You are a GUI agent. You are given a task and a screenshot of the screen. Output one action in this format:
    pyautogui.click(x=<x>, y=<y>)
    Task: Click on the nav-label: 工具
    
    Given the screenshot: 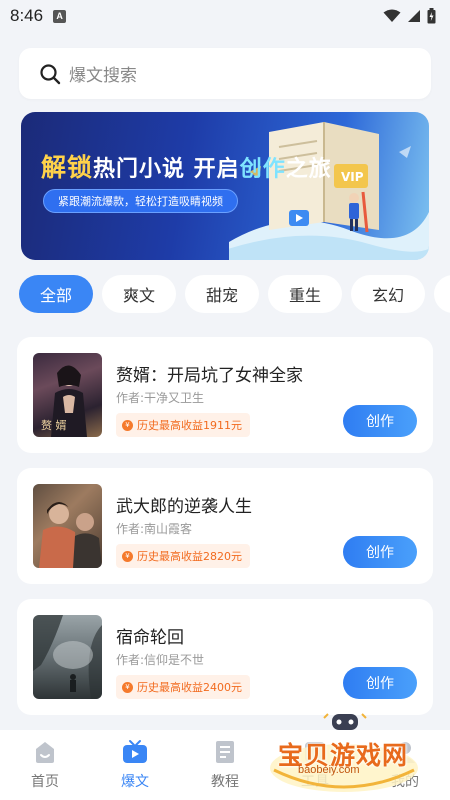 What is the action you would take?
    pyautogui.click(x=315, y=782)
    